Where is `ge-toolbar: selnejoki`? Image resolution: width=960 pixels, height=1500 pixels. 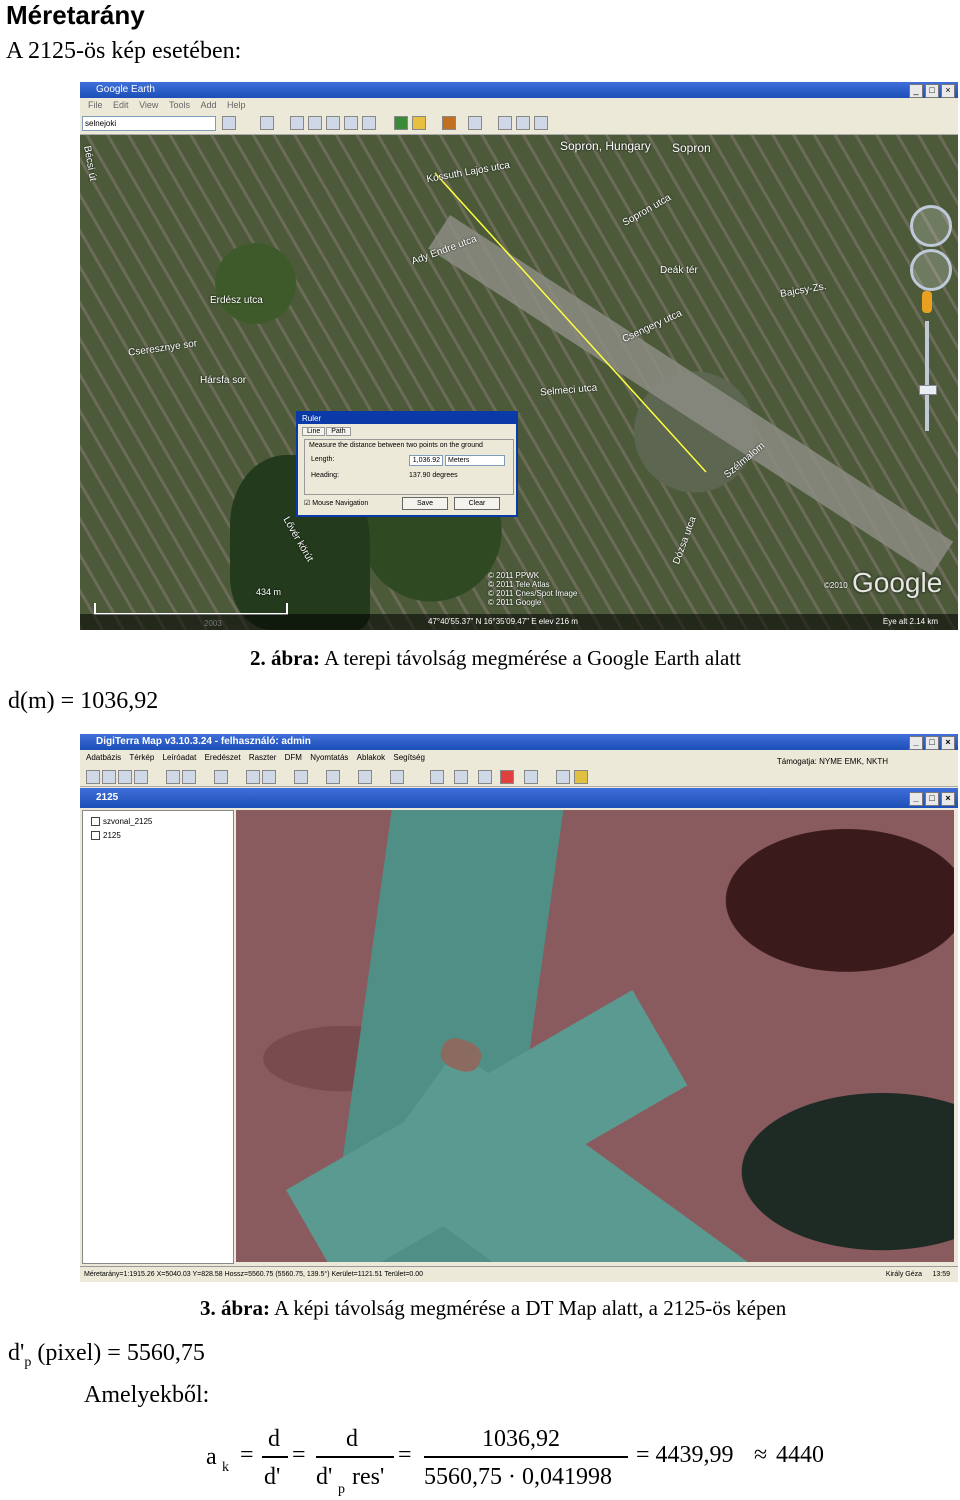 ge-toolbar: selnejoki is located at coordinates (519, 123).